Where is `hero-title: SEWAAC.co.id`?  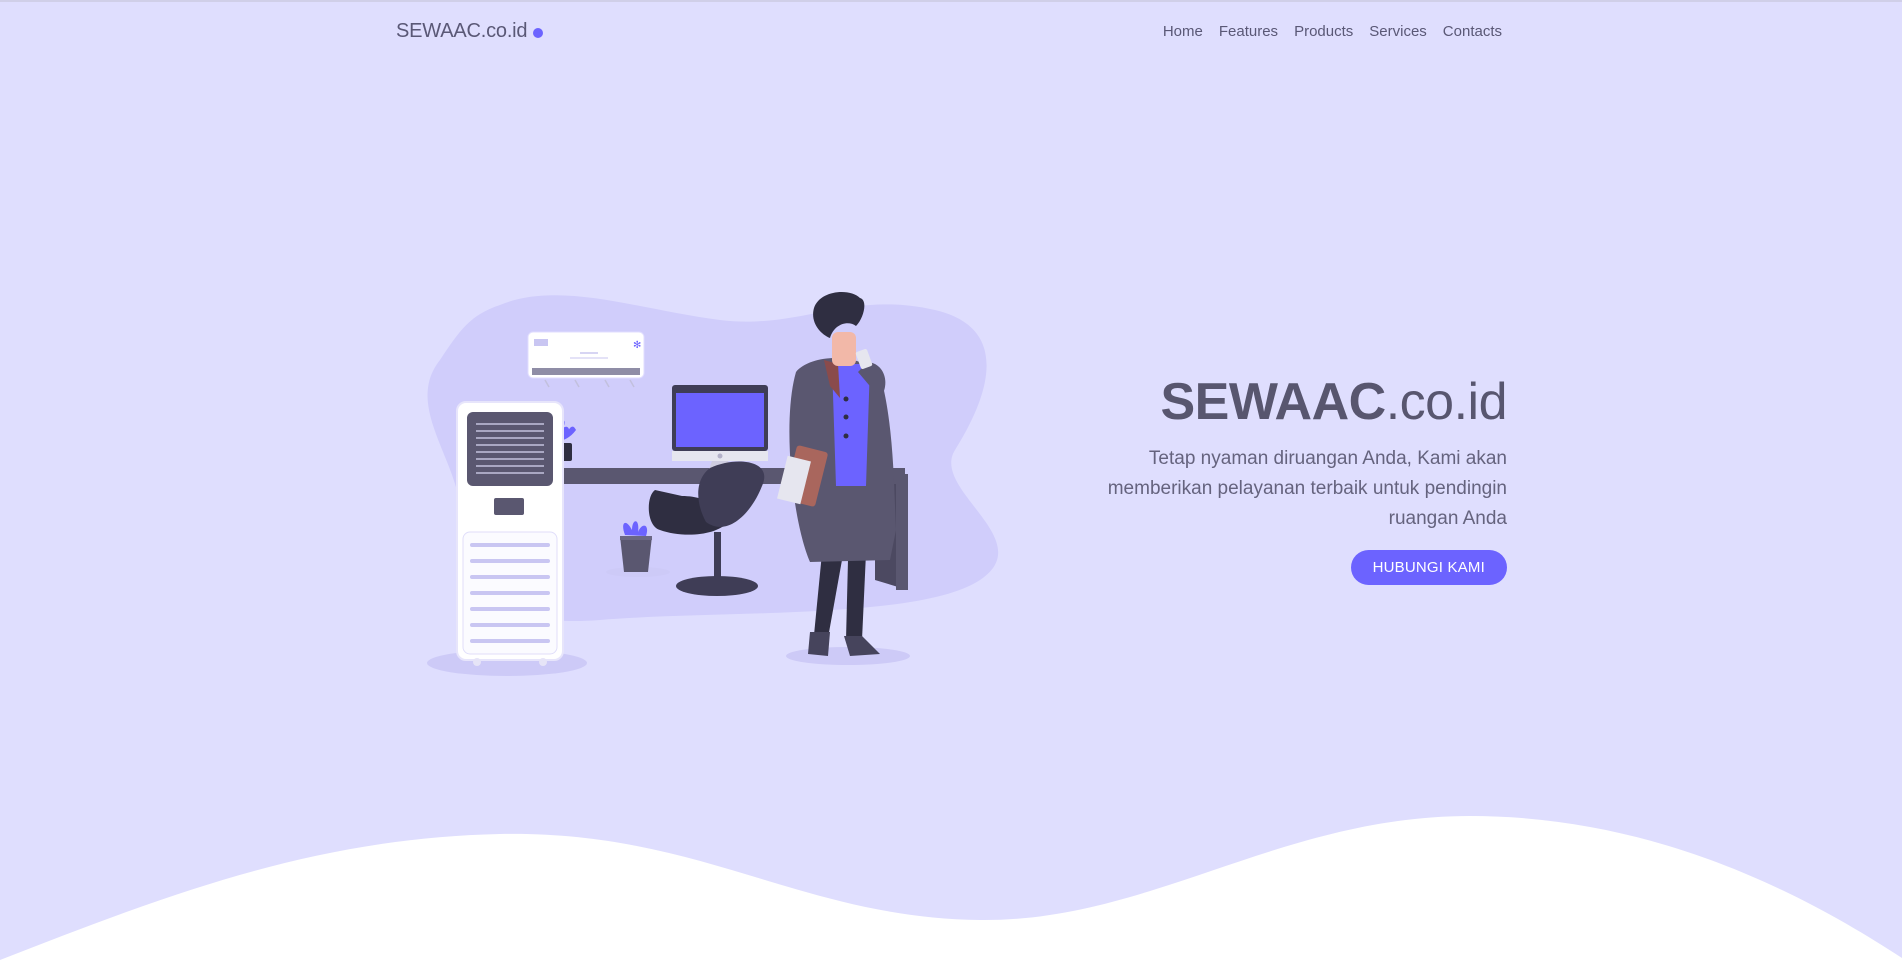 hero-title: SEWAAC.co.id is located at coordinates (1287, 402).